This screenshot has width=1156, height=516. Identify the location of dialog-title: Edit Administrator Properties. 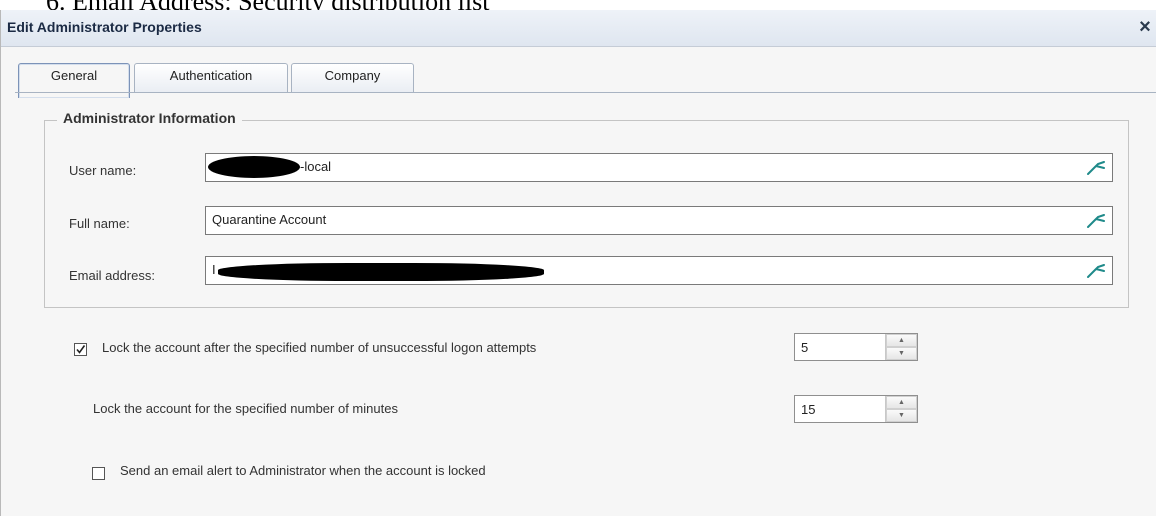
(104, 27).